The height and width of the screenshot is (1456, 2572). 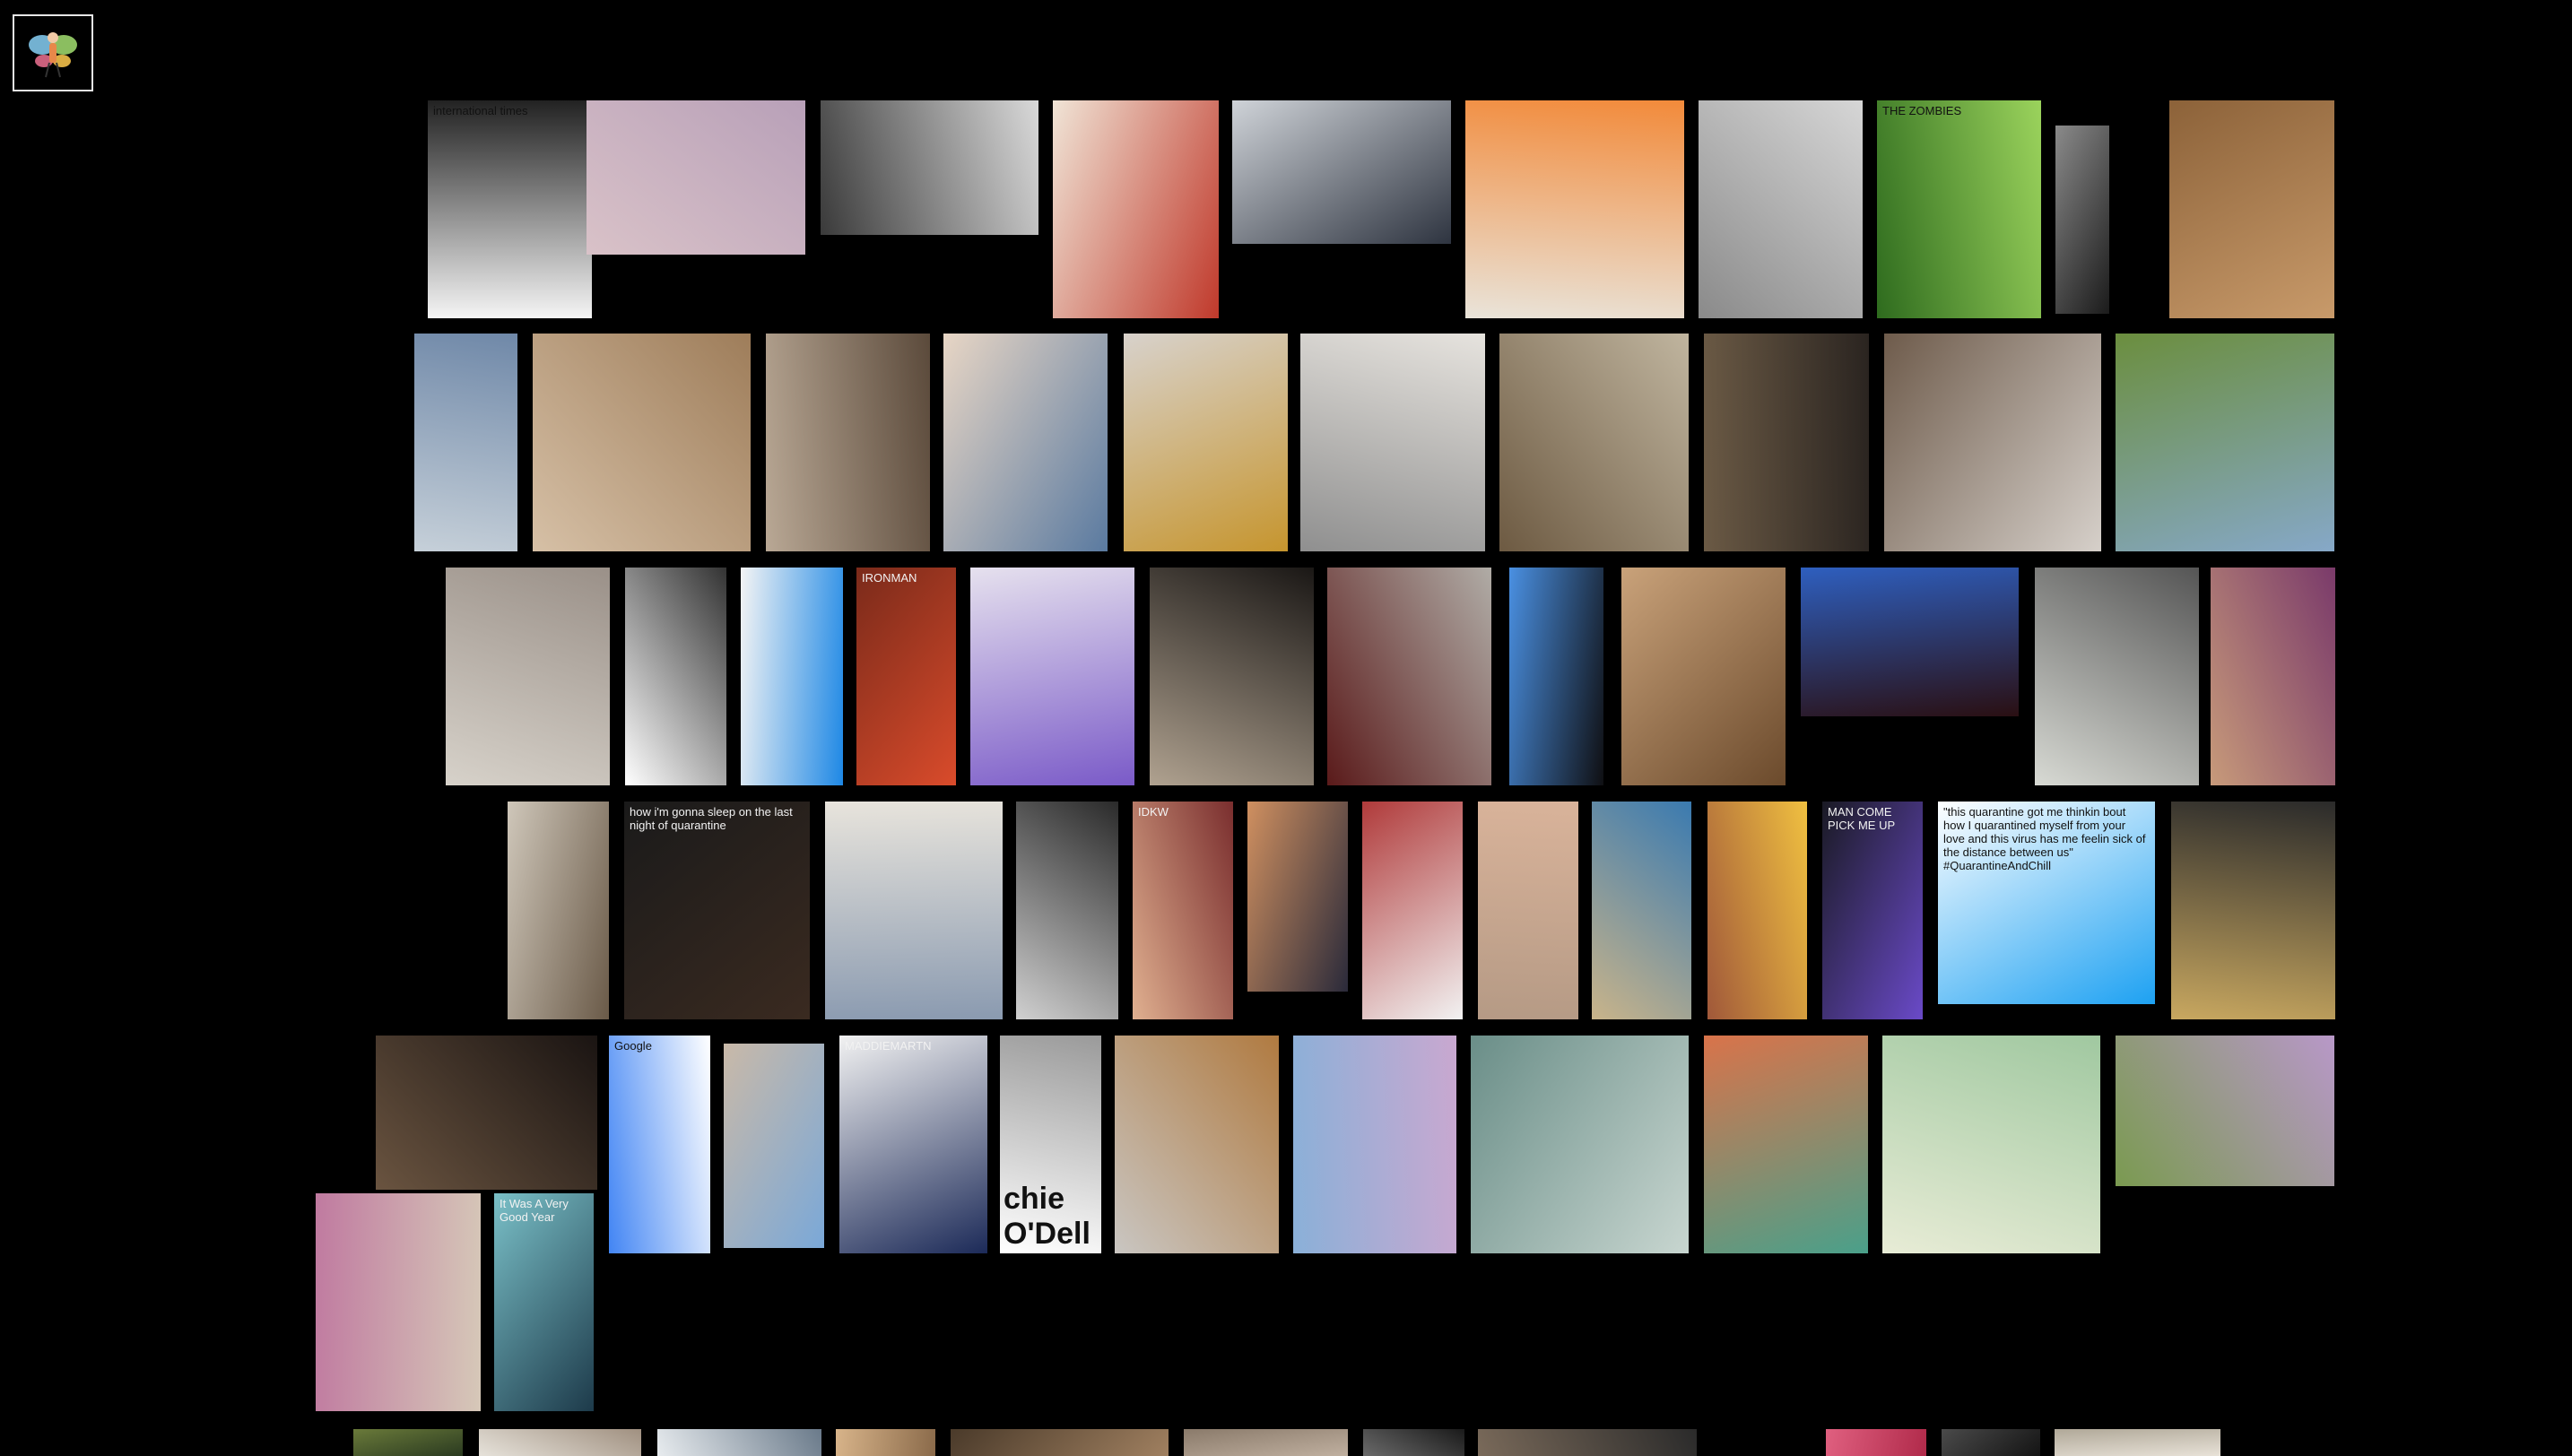 I want to click on photo-tile: IRONMAN, so click(x=906, y=677).